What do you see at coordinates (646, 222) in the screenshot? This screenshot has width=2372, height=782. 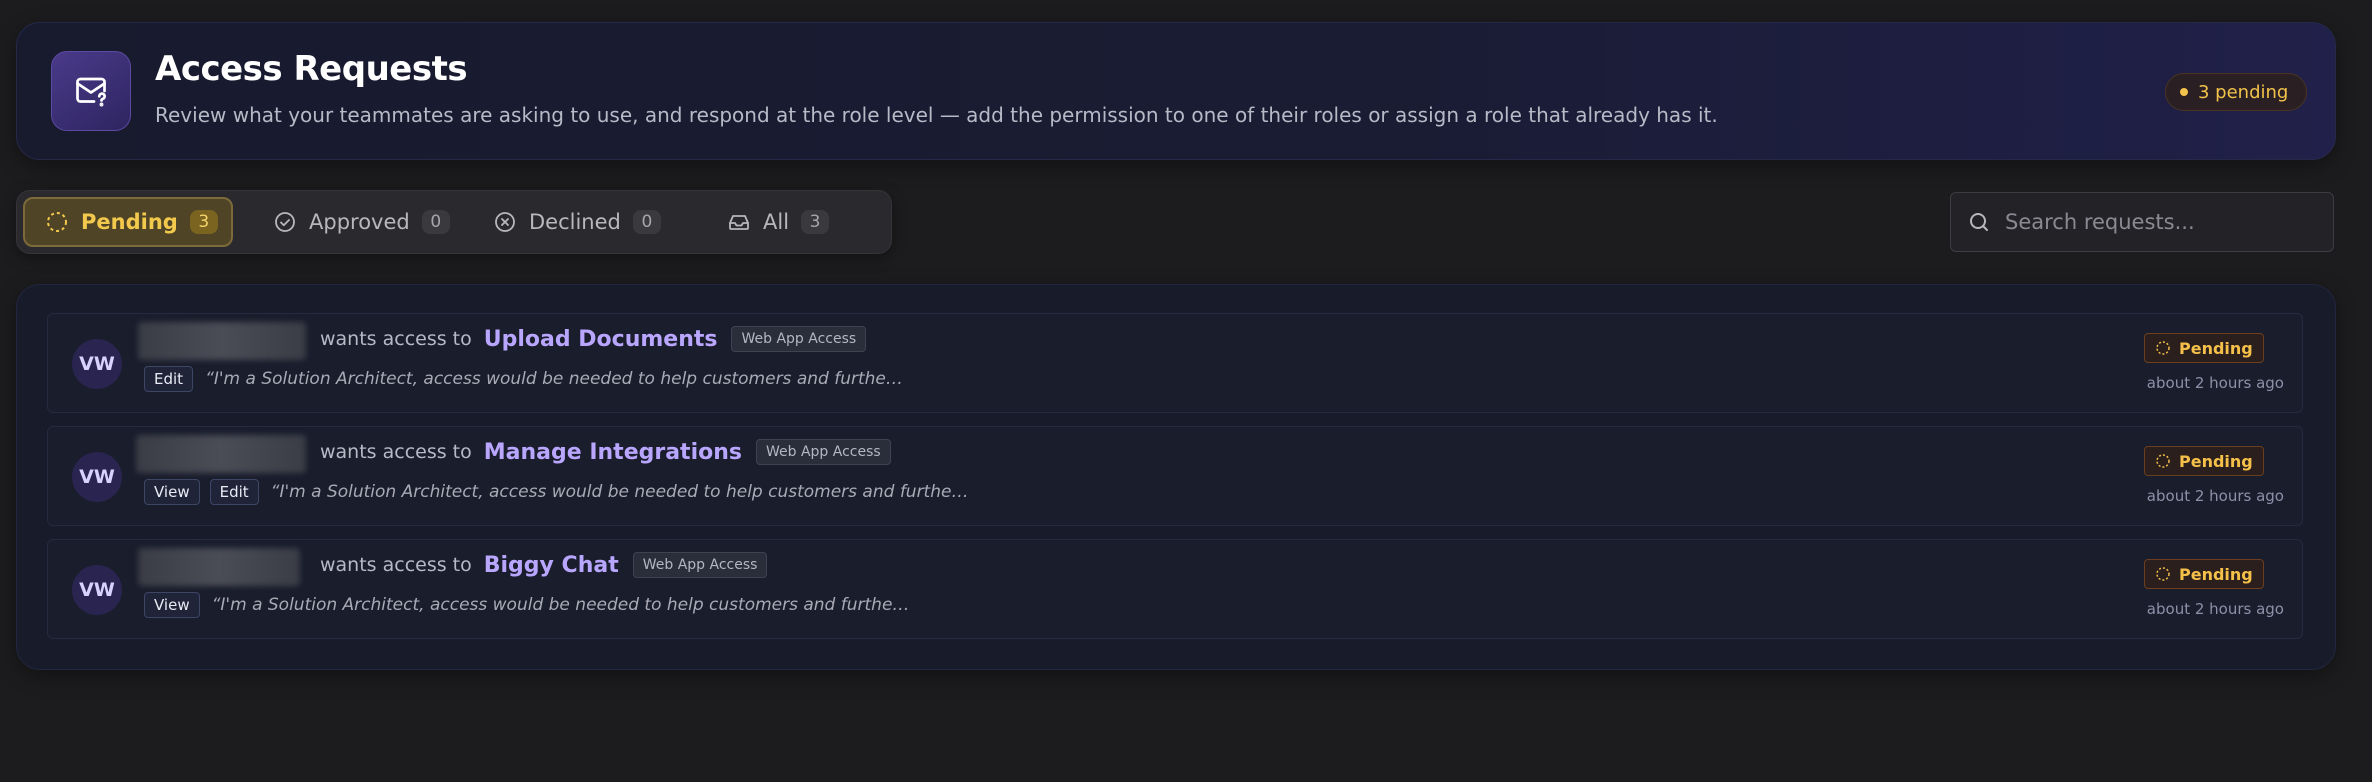 I see `tab-declined-count: 0` at bounding box center [646, 222].